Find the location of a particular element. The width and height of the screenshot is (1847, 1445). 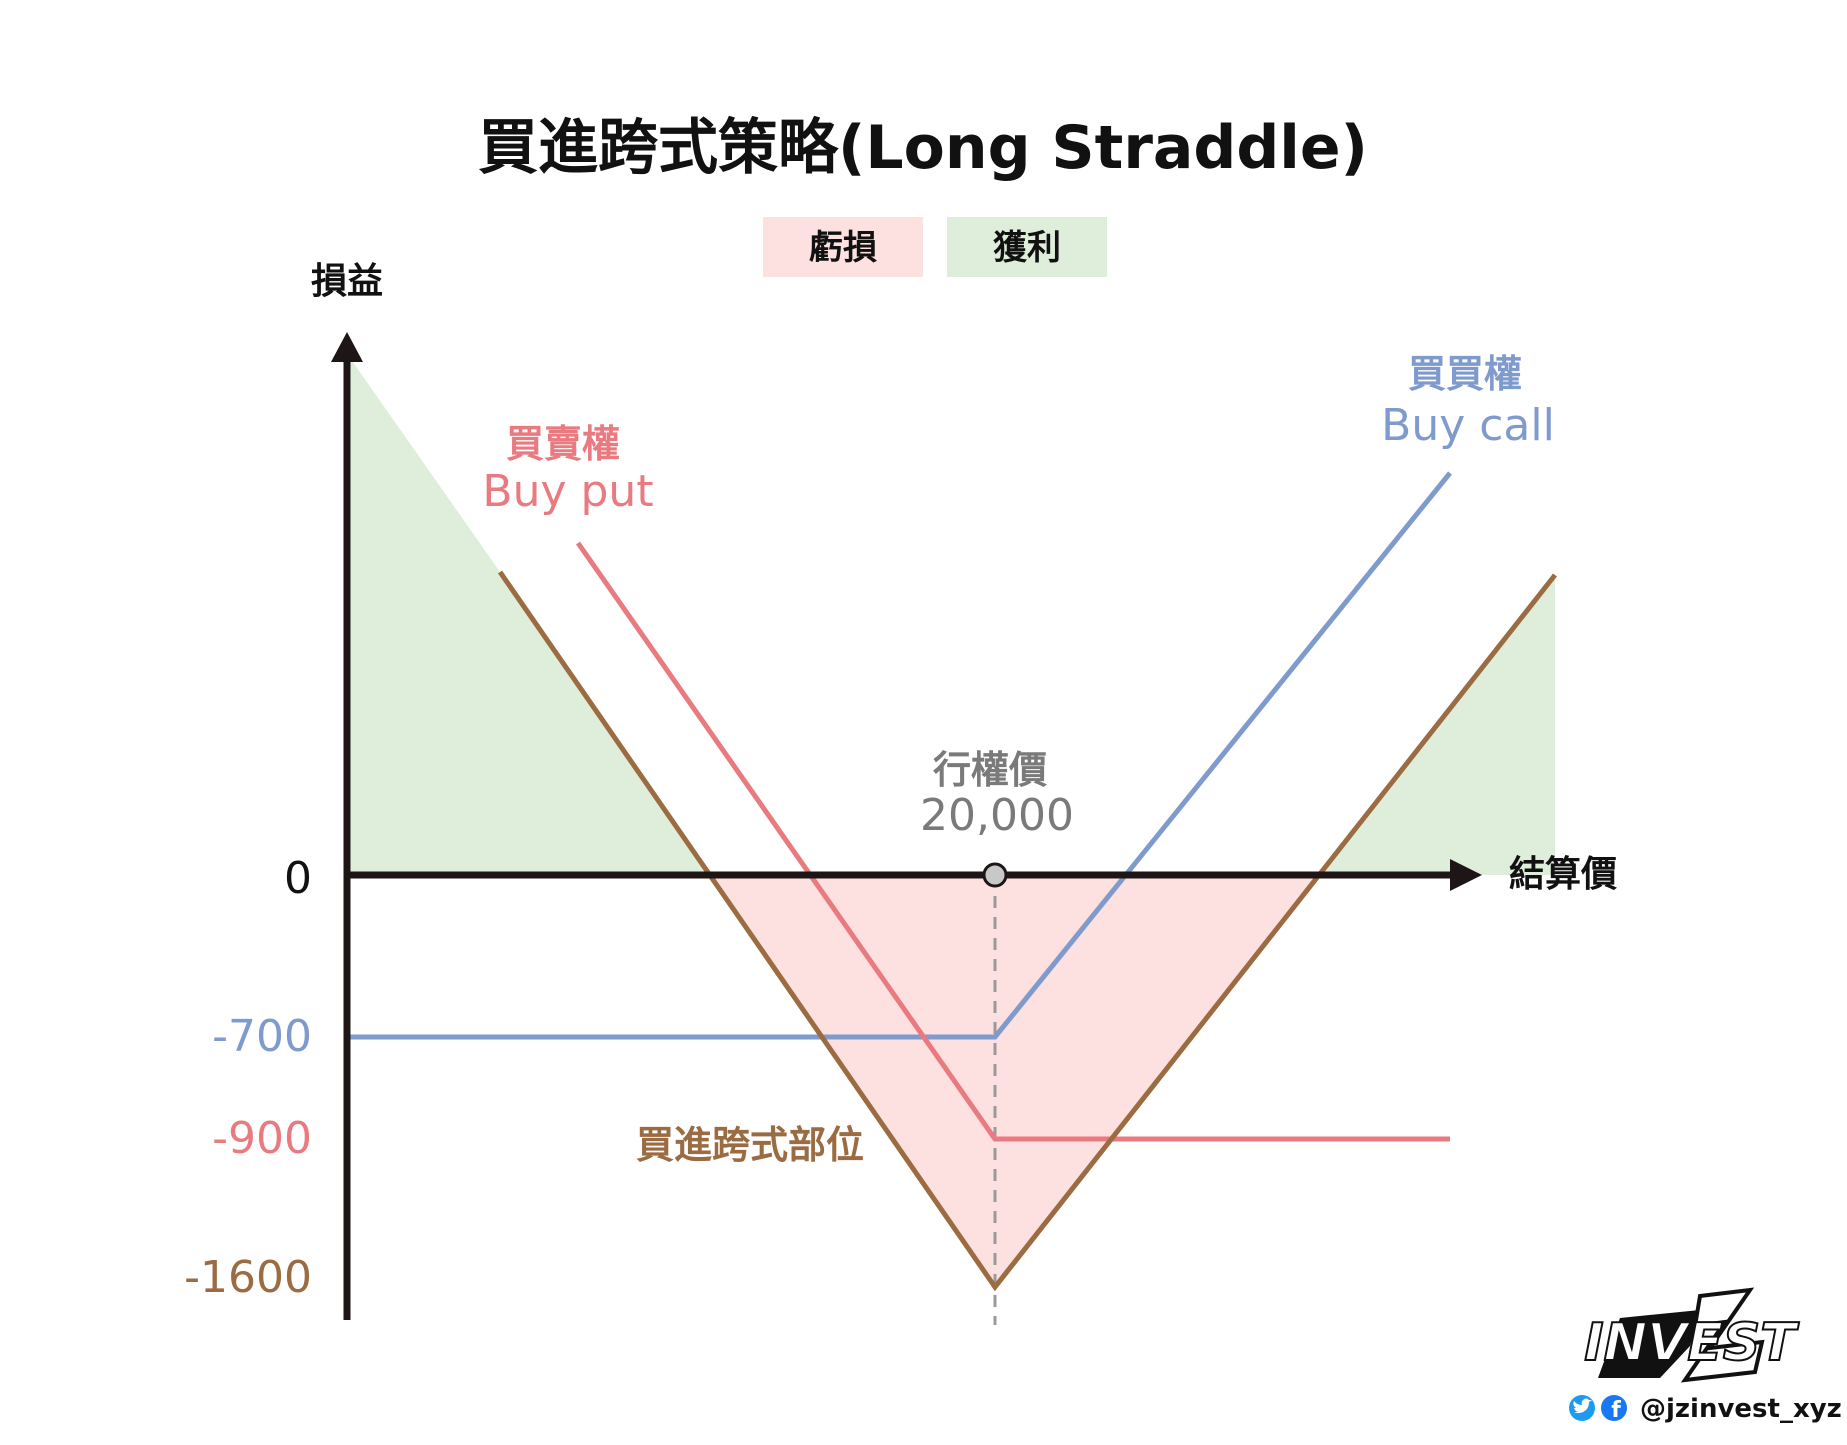

legend-loss-label: 虧損 is located at coordinates (843, 248).